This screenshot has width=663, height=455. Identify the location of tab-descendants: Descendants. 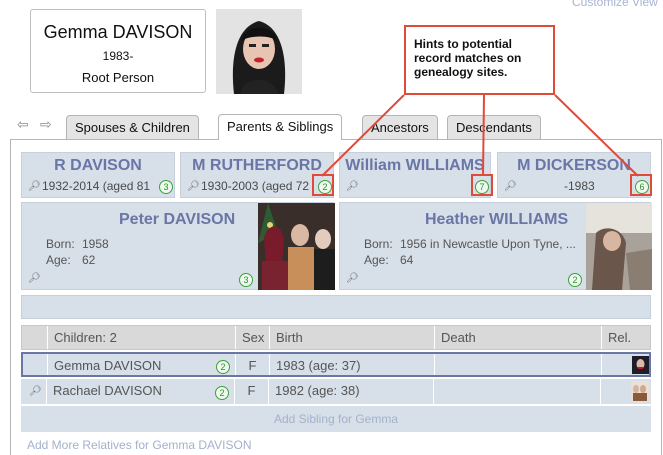
(494, 127).